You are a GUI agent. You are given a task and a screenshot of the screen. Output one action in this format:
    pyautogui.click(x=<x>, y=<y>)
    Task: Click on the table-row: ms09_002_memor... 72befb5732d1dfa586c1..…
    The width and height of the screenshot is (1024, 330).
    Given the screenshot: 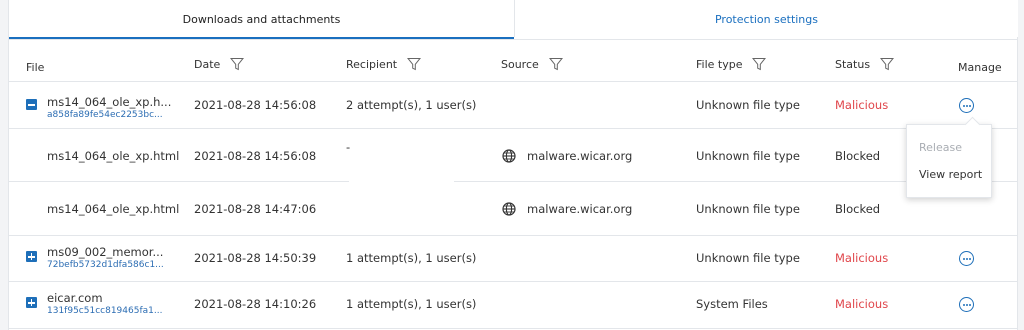 What is the action you would take?
    pyautogui.click(x=513, y=259)
    